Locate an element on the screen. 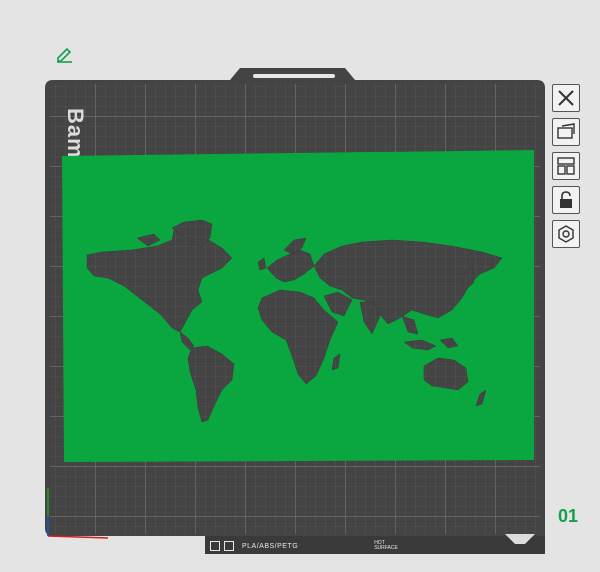 This screenshot has height=572, width=600. lock-icon is located at coordinates (566, 199).